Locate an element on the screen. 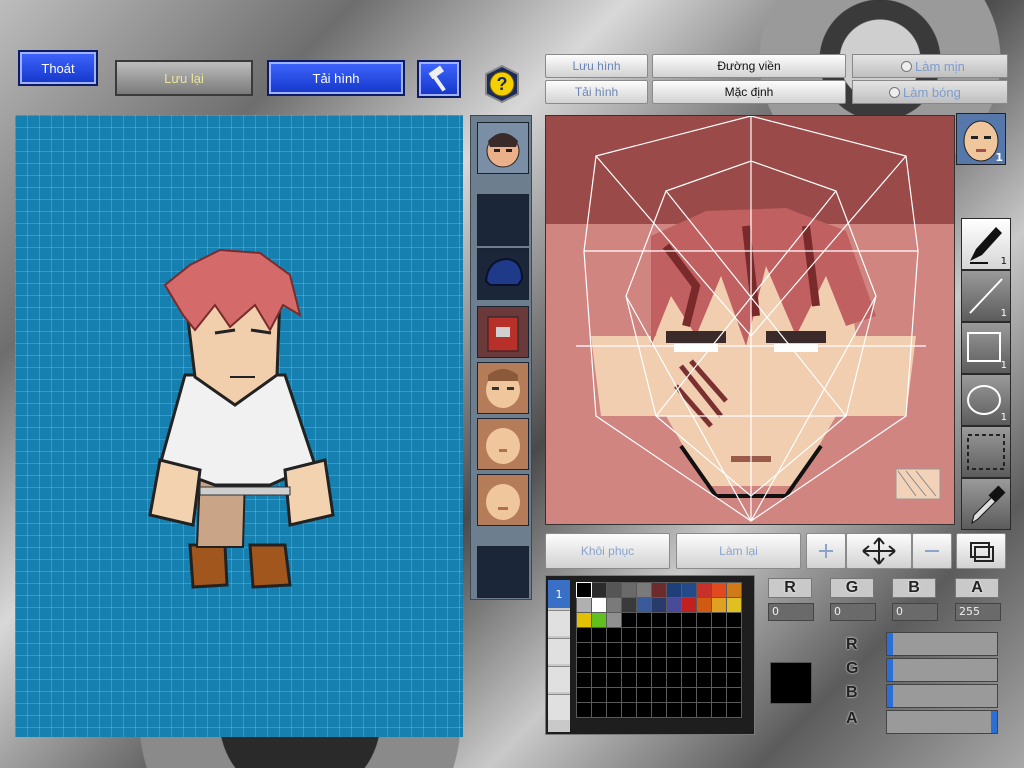 The image size is (1024, 768). a-slider-thumb is located at coordinates (994, 722).